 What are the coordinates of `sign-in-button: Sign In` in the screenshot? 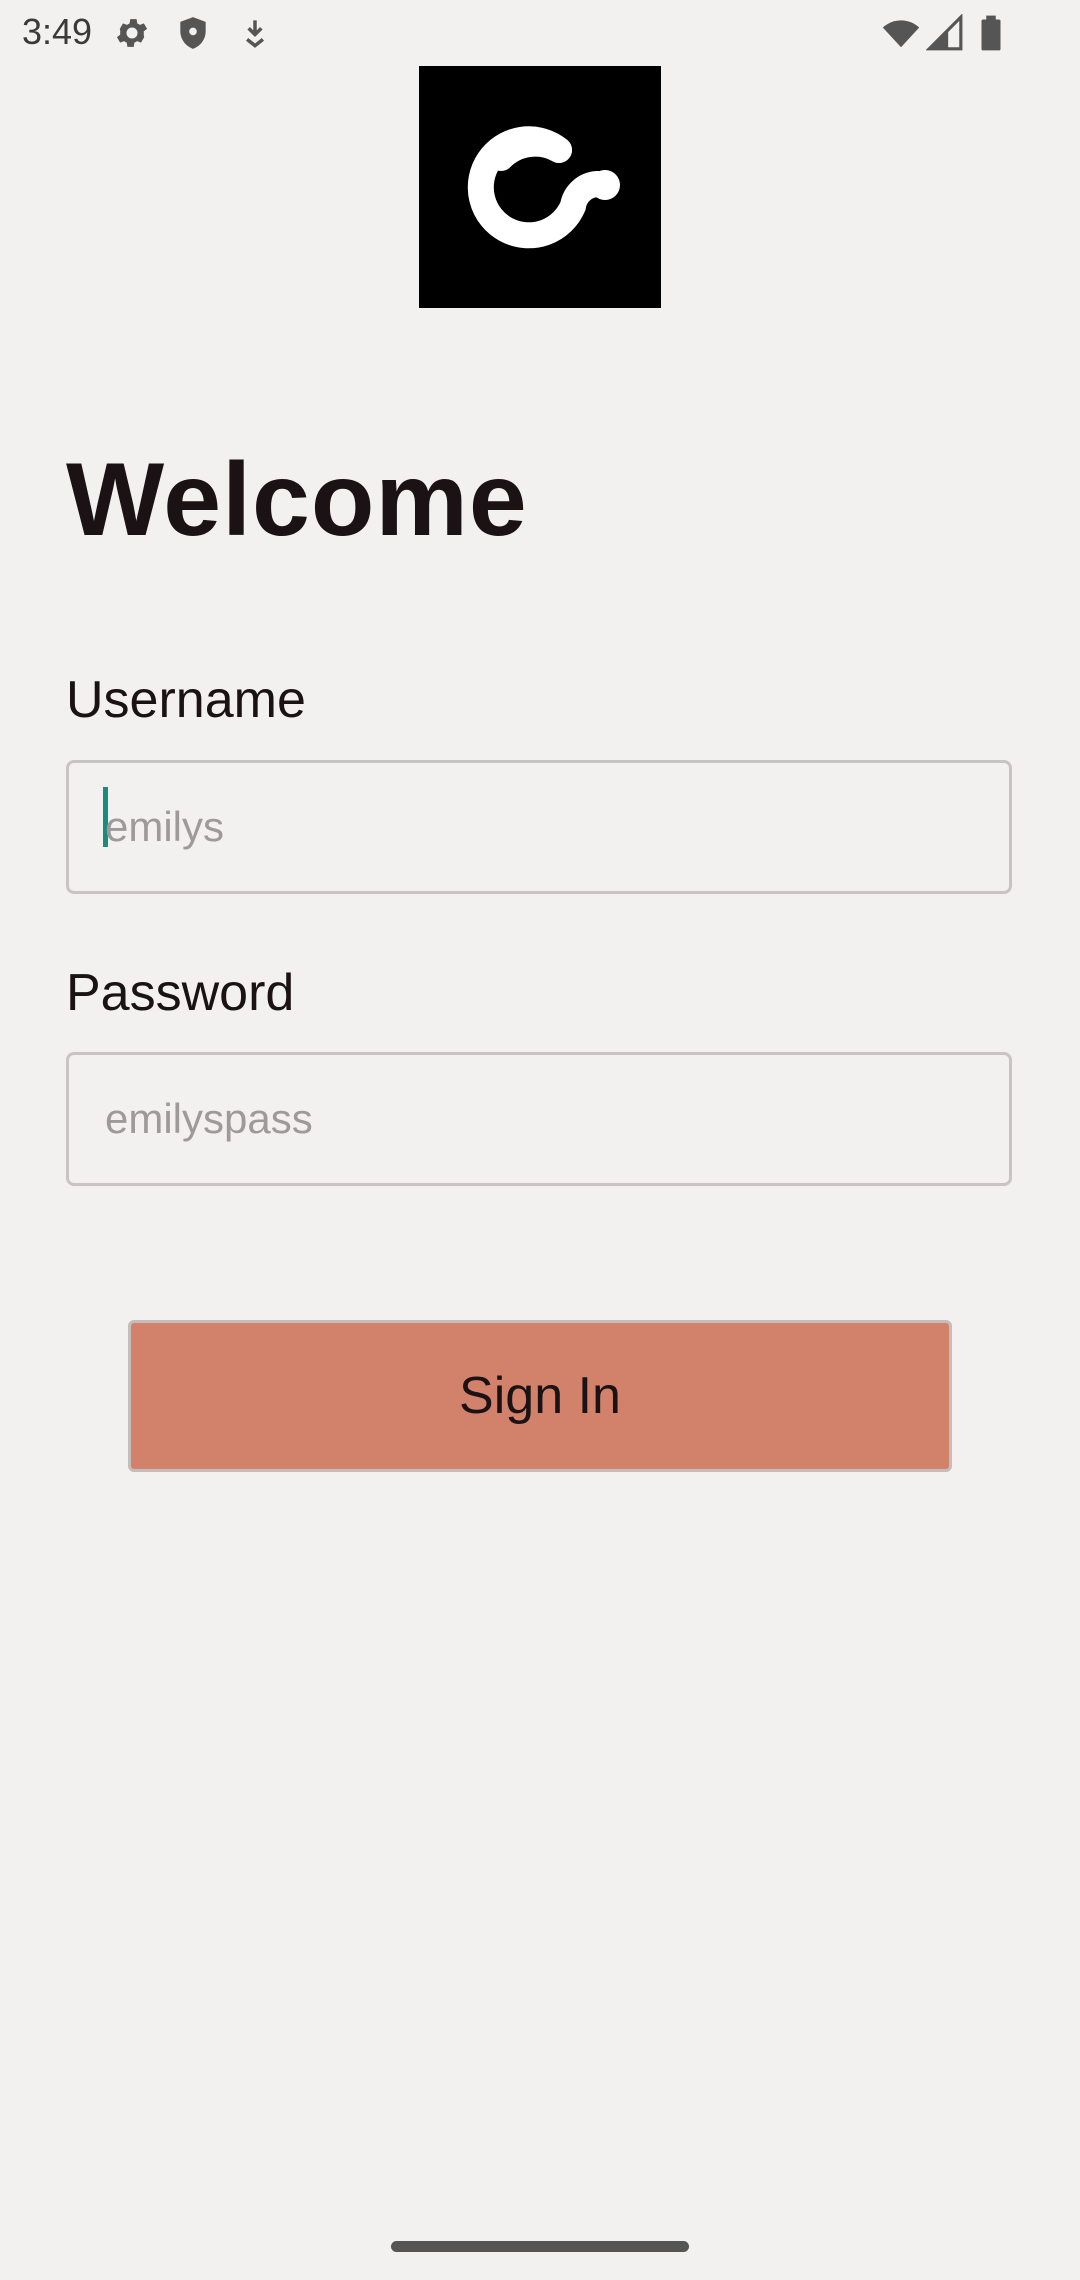 It's located at (540, 1396).